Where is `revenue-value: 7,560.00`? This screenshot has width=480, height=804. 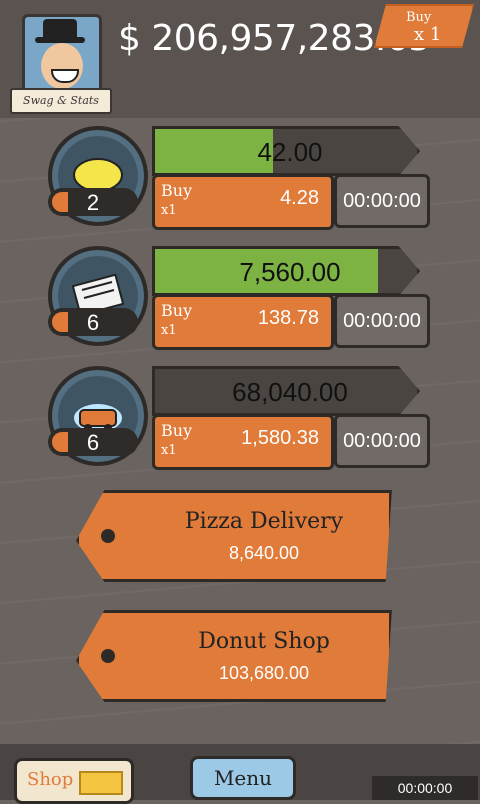 revenue-value: 7,560.00 is located at coordinates (290, 272).